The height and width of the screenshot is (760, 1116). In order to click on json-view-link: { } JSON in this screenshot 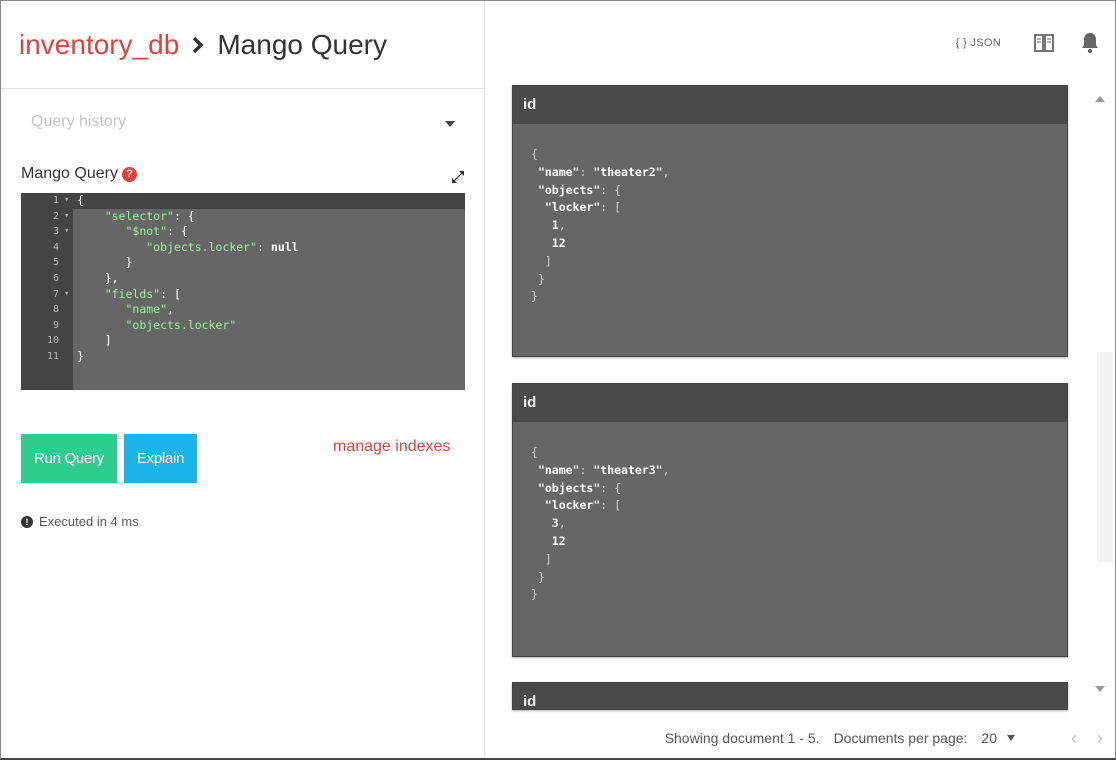, I will do `click(978, 43)`.